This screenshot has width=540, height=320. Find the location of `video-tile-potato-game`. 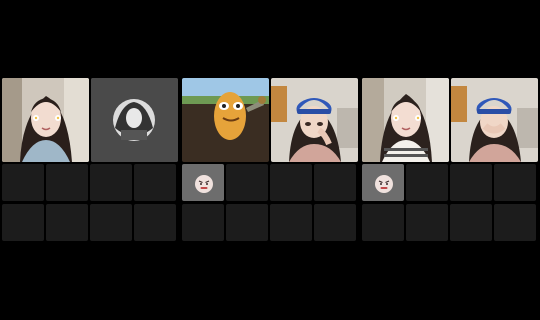

video-tile-potato-game is located at coordinates (225, 120).